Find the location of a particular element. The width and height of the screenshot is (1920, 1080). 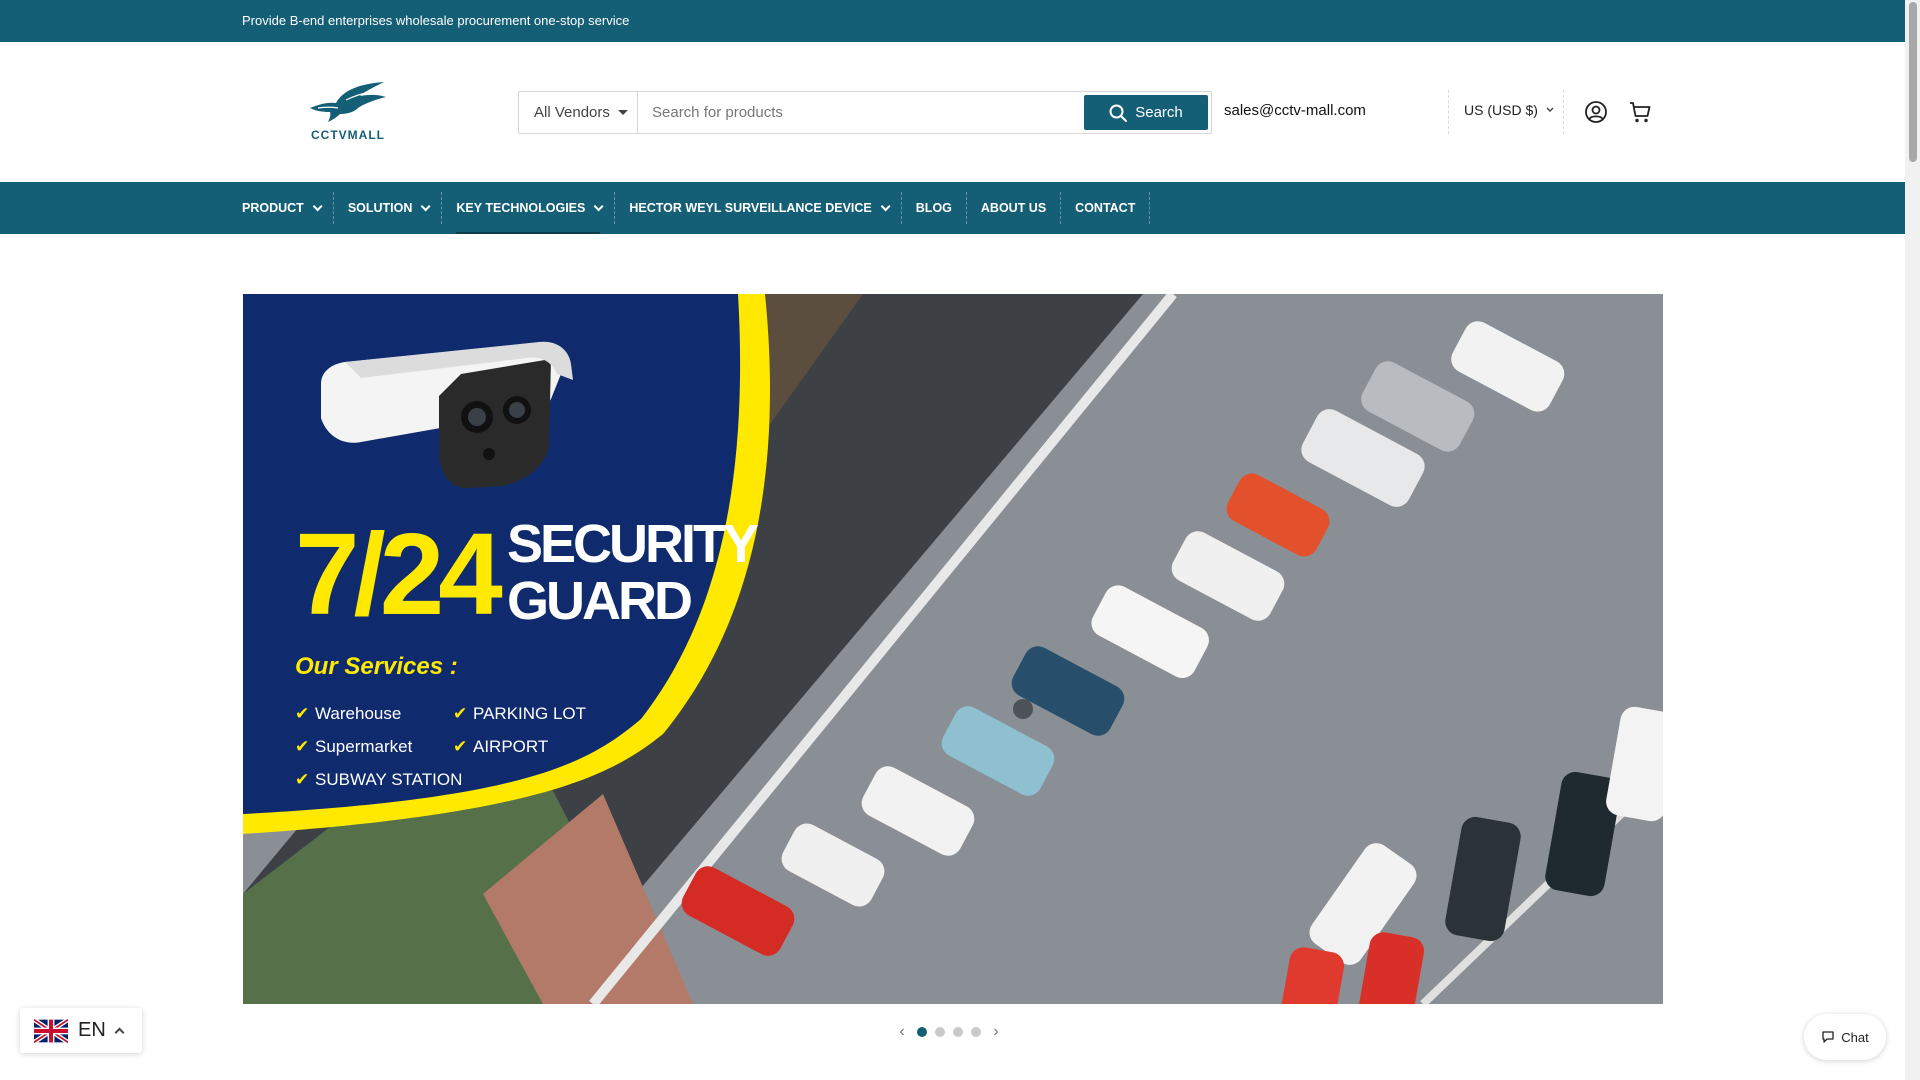

vendor-select: All Vendors is located at coordinates (578, 112).